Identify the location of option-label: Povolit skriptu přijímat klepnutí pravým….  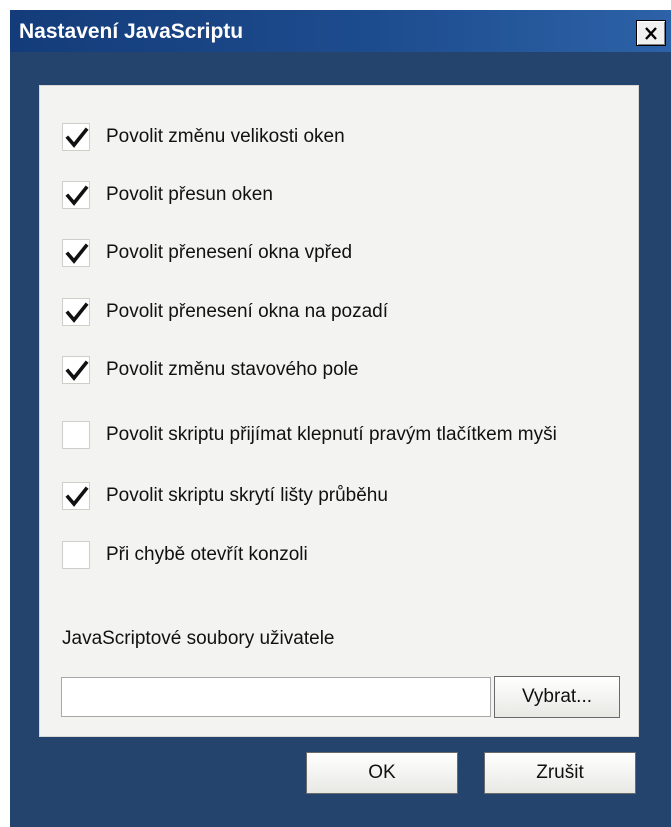
(331, 434).